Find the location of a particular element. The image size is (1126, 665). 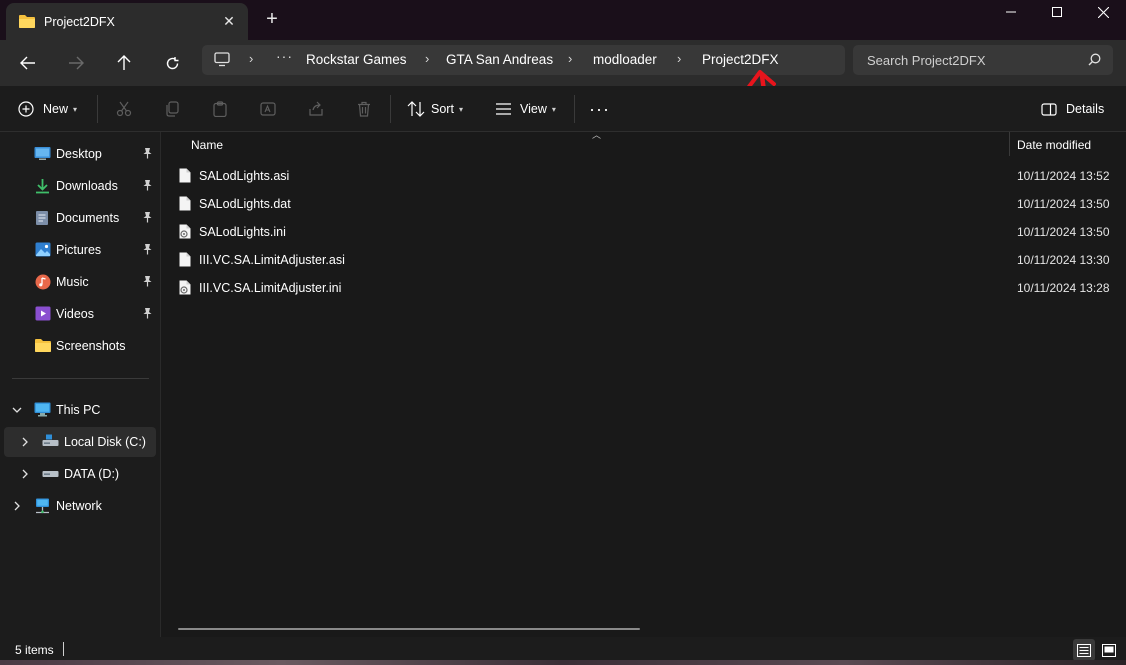

view-button: View ▾ is located at coordinates (525, 109).